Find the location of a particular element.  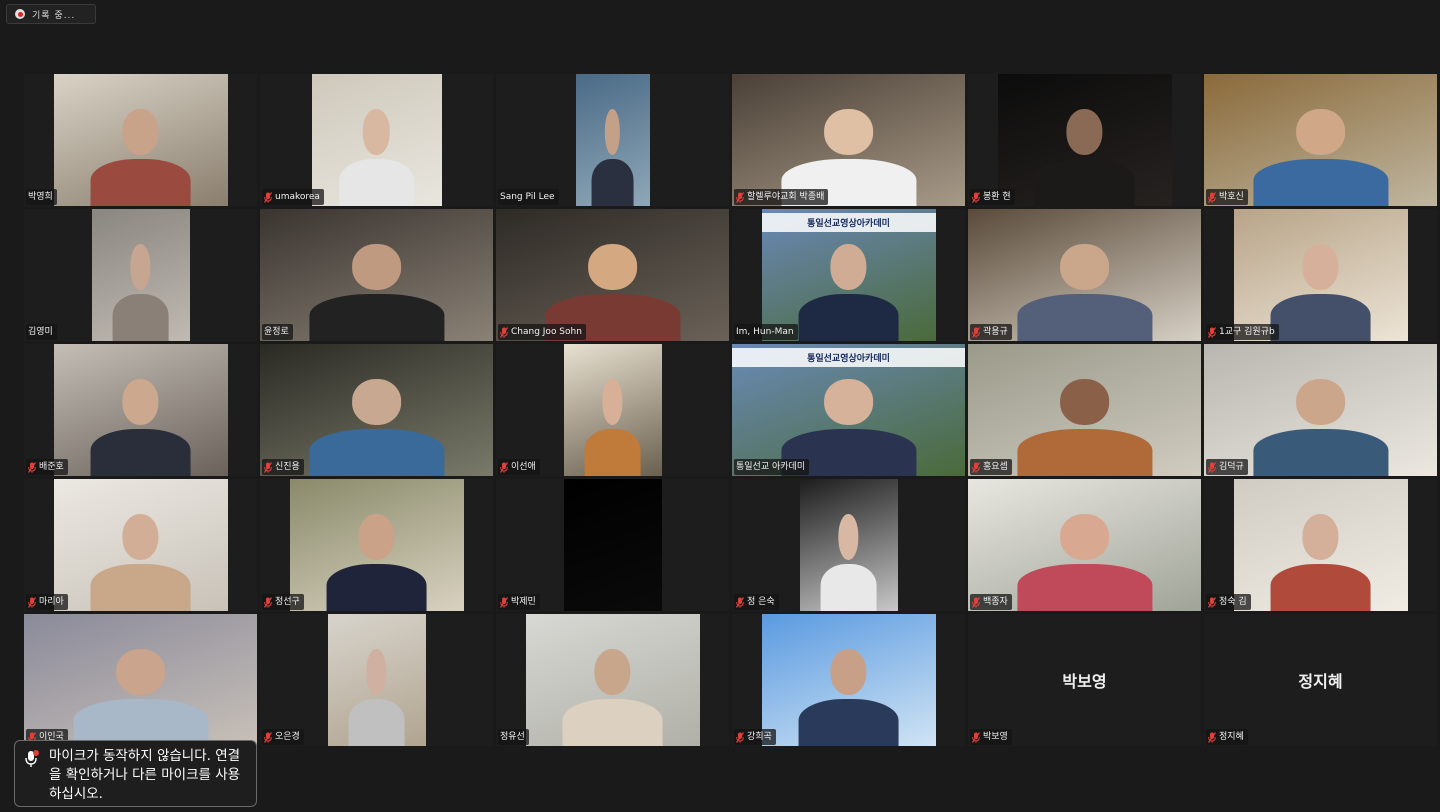

participant-name-label: 박보영 is located at coordinates (991, 737).